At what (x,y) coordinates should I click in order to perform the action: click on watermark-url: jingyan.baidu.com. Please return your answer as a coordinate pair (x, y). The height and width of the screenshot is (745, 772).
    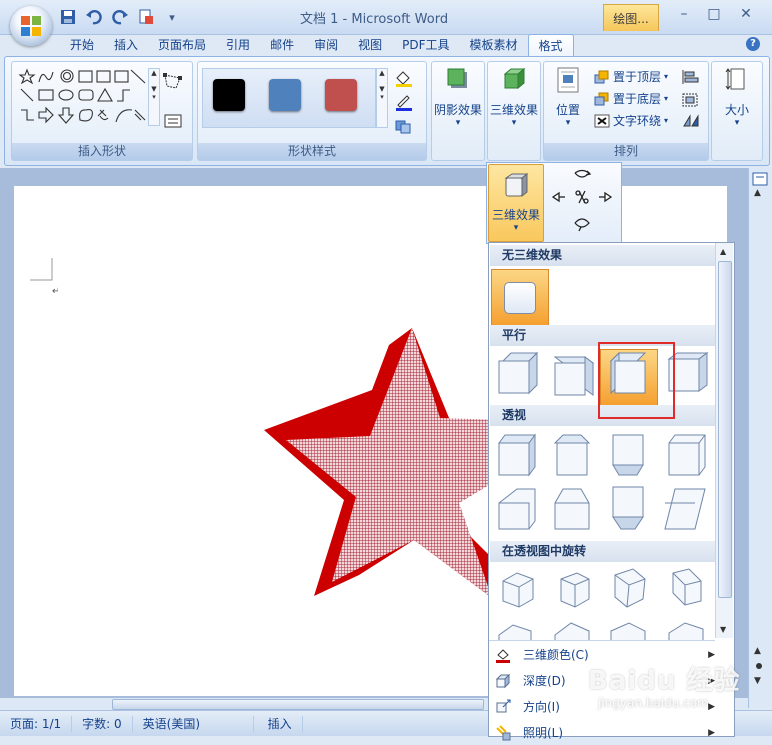
    Looking at the image, I should click on (653, 703).